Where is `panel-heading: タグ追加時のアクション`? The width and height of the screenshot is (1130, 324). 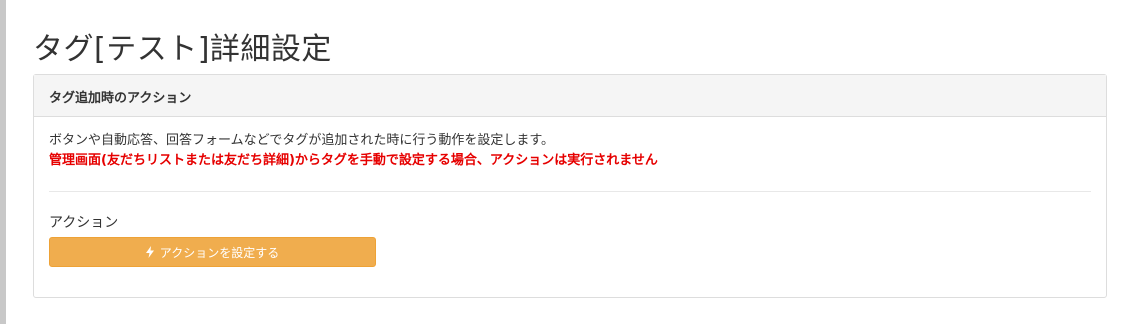 panel-heading: タグ追加時のアクション is located at coordinates (570, 96).